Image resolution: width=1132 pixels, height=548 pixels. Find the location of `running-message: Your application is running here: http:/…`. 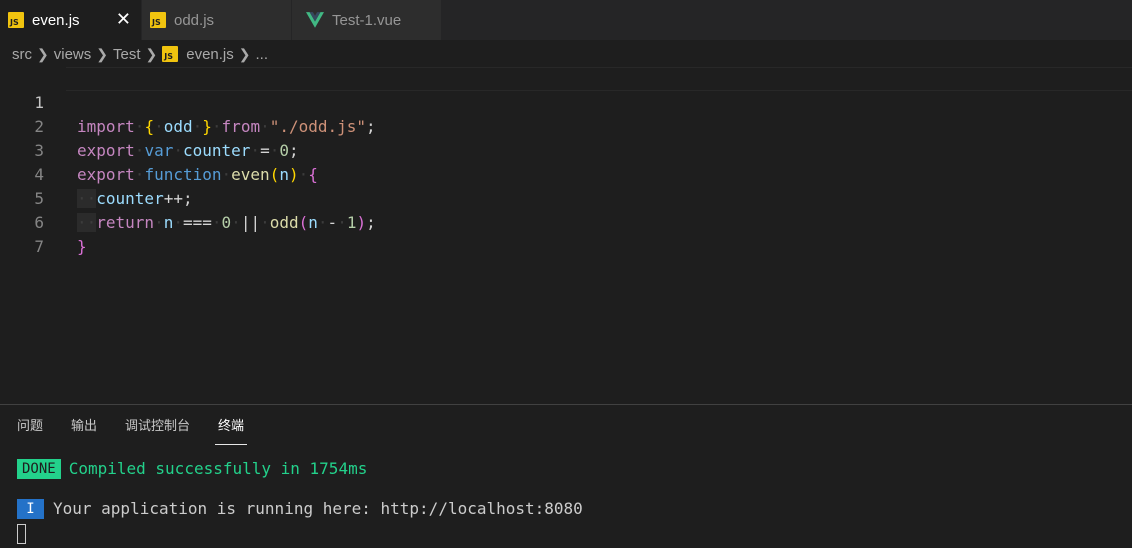

running-message: Your application is running here: http:/… is located at coordinates (318, 508).